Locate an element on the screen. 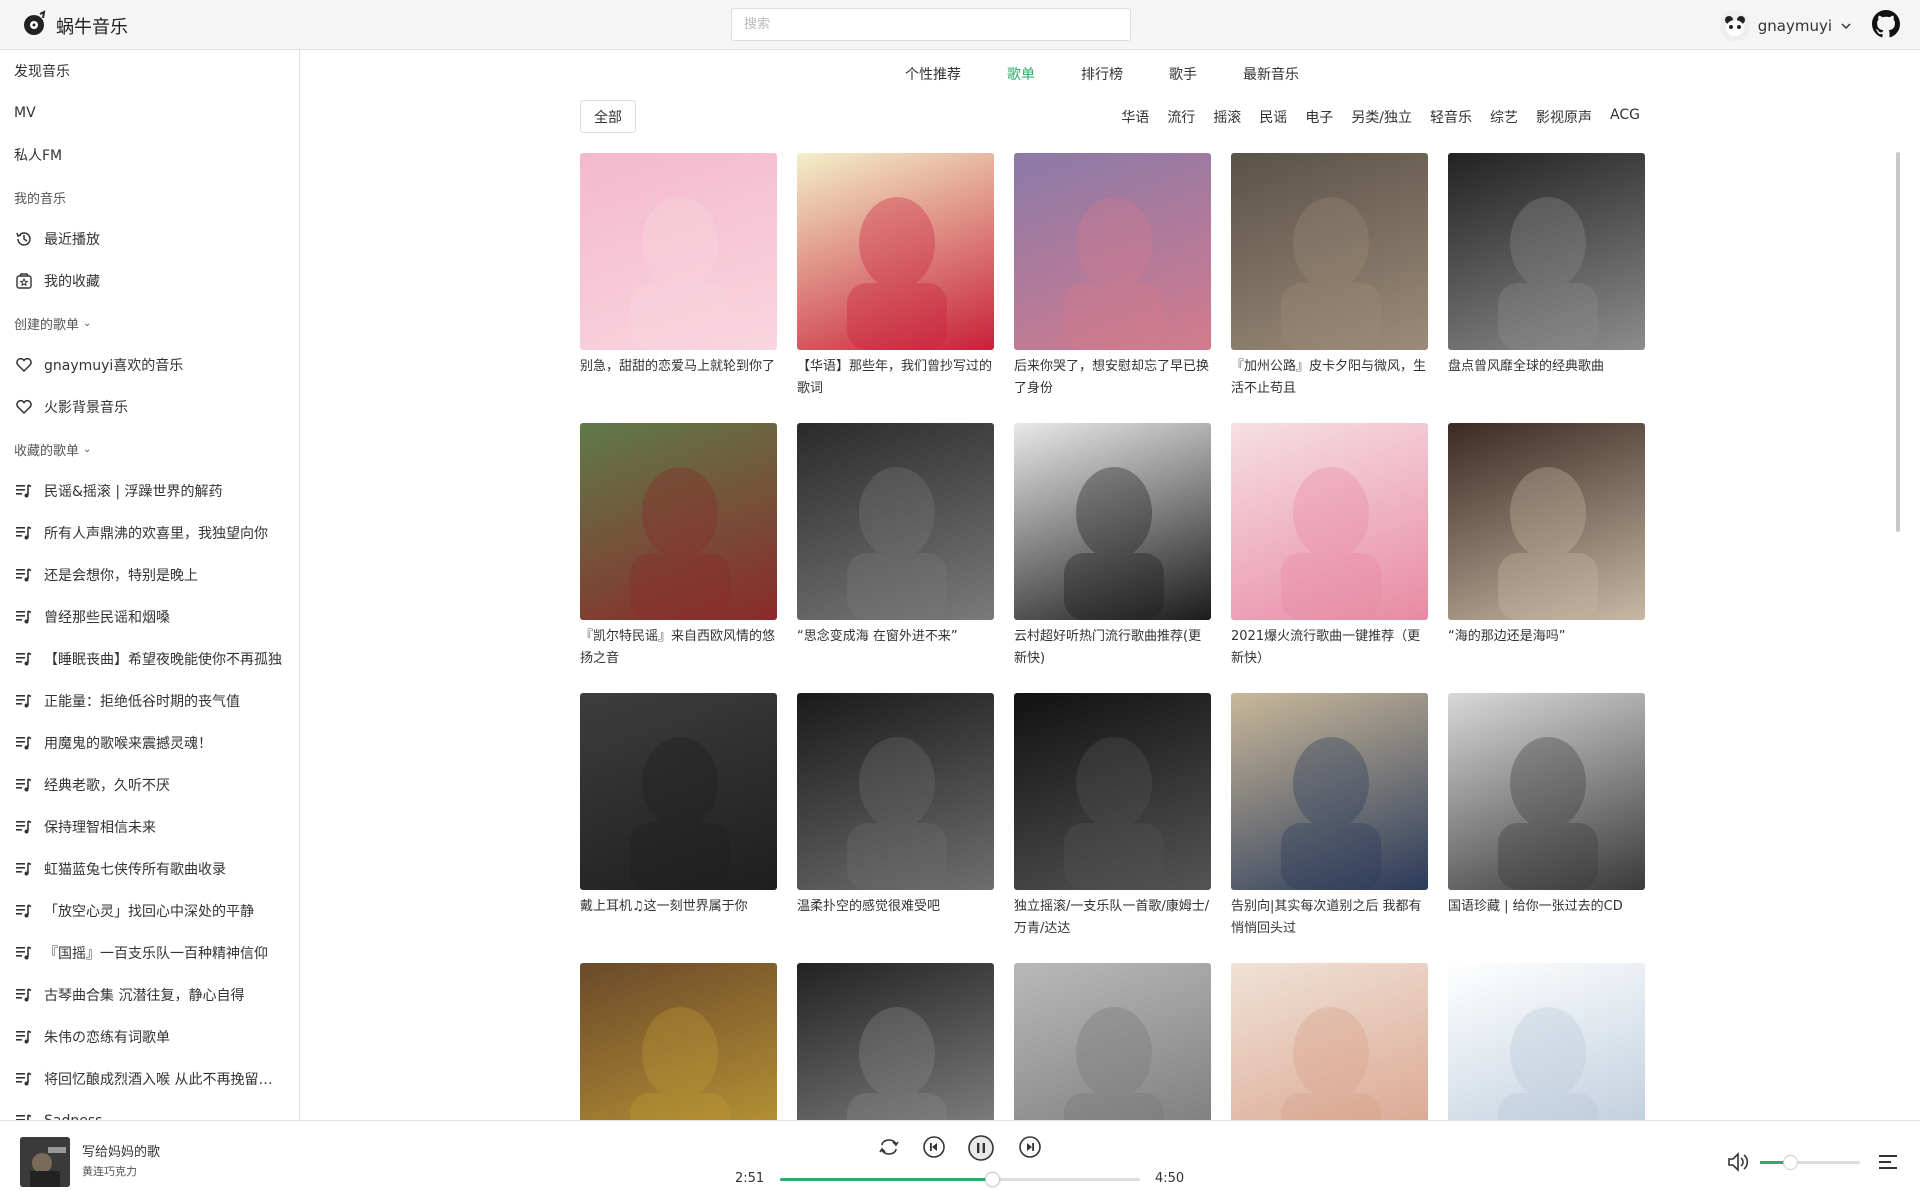 The image size is (1920, 1199). playlist-card: 盘点曾风靡全球的经典歌曲 is located at coordinates (1546, 276).